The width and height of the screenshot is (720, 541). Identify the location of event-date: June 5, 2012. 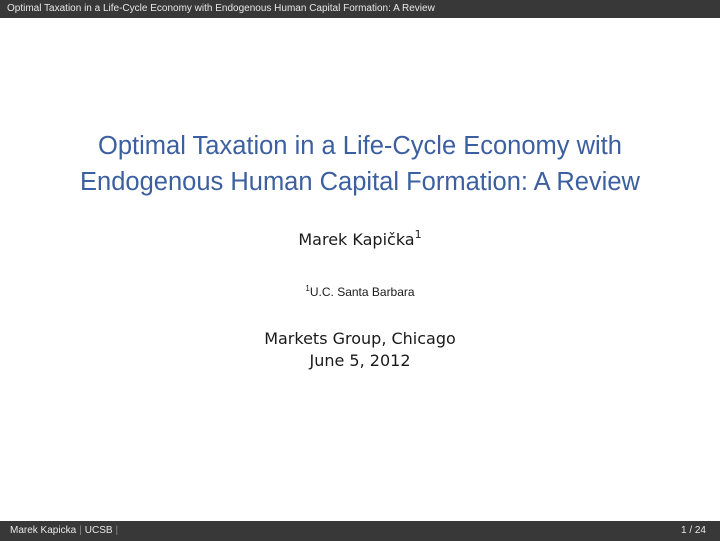
(360, 360).